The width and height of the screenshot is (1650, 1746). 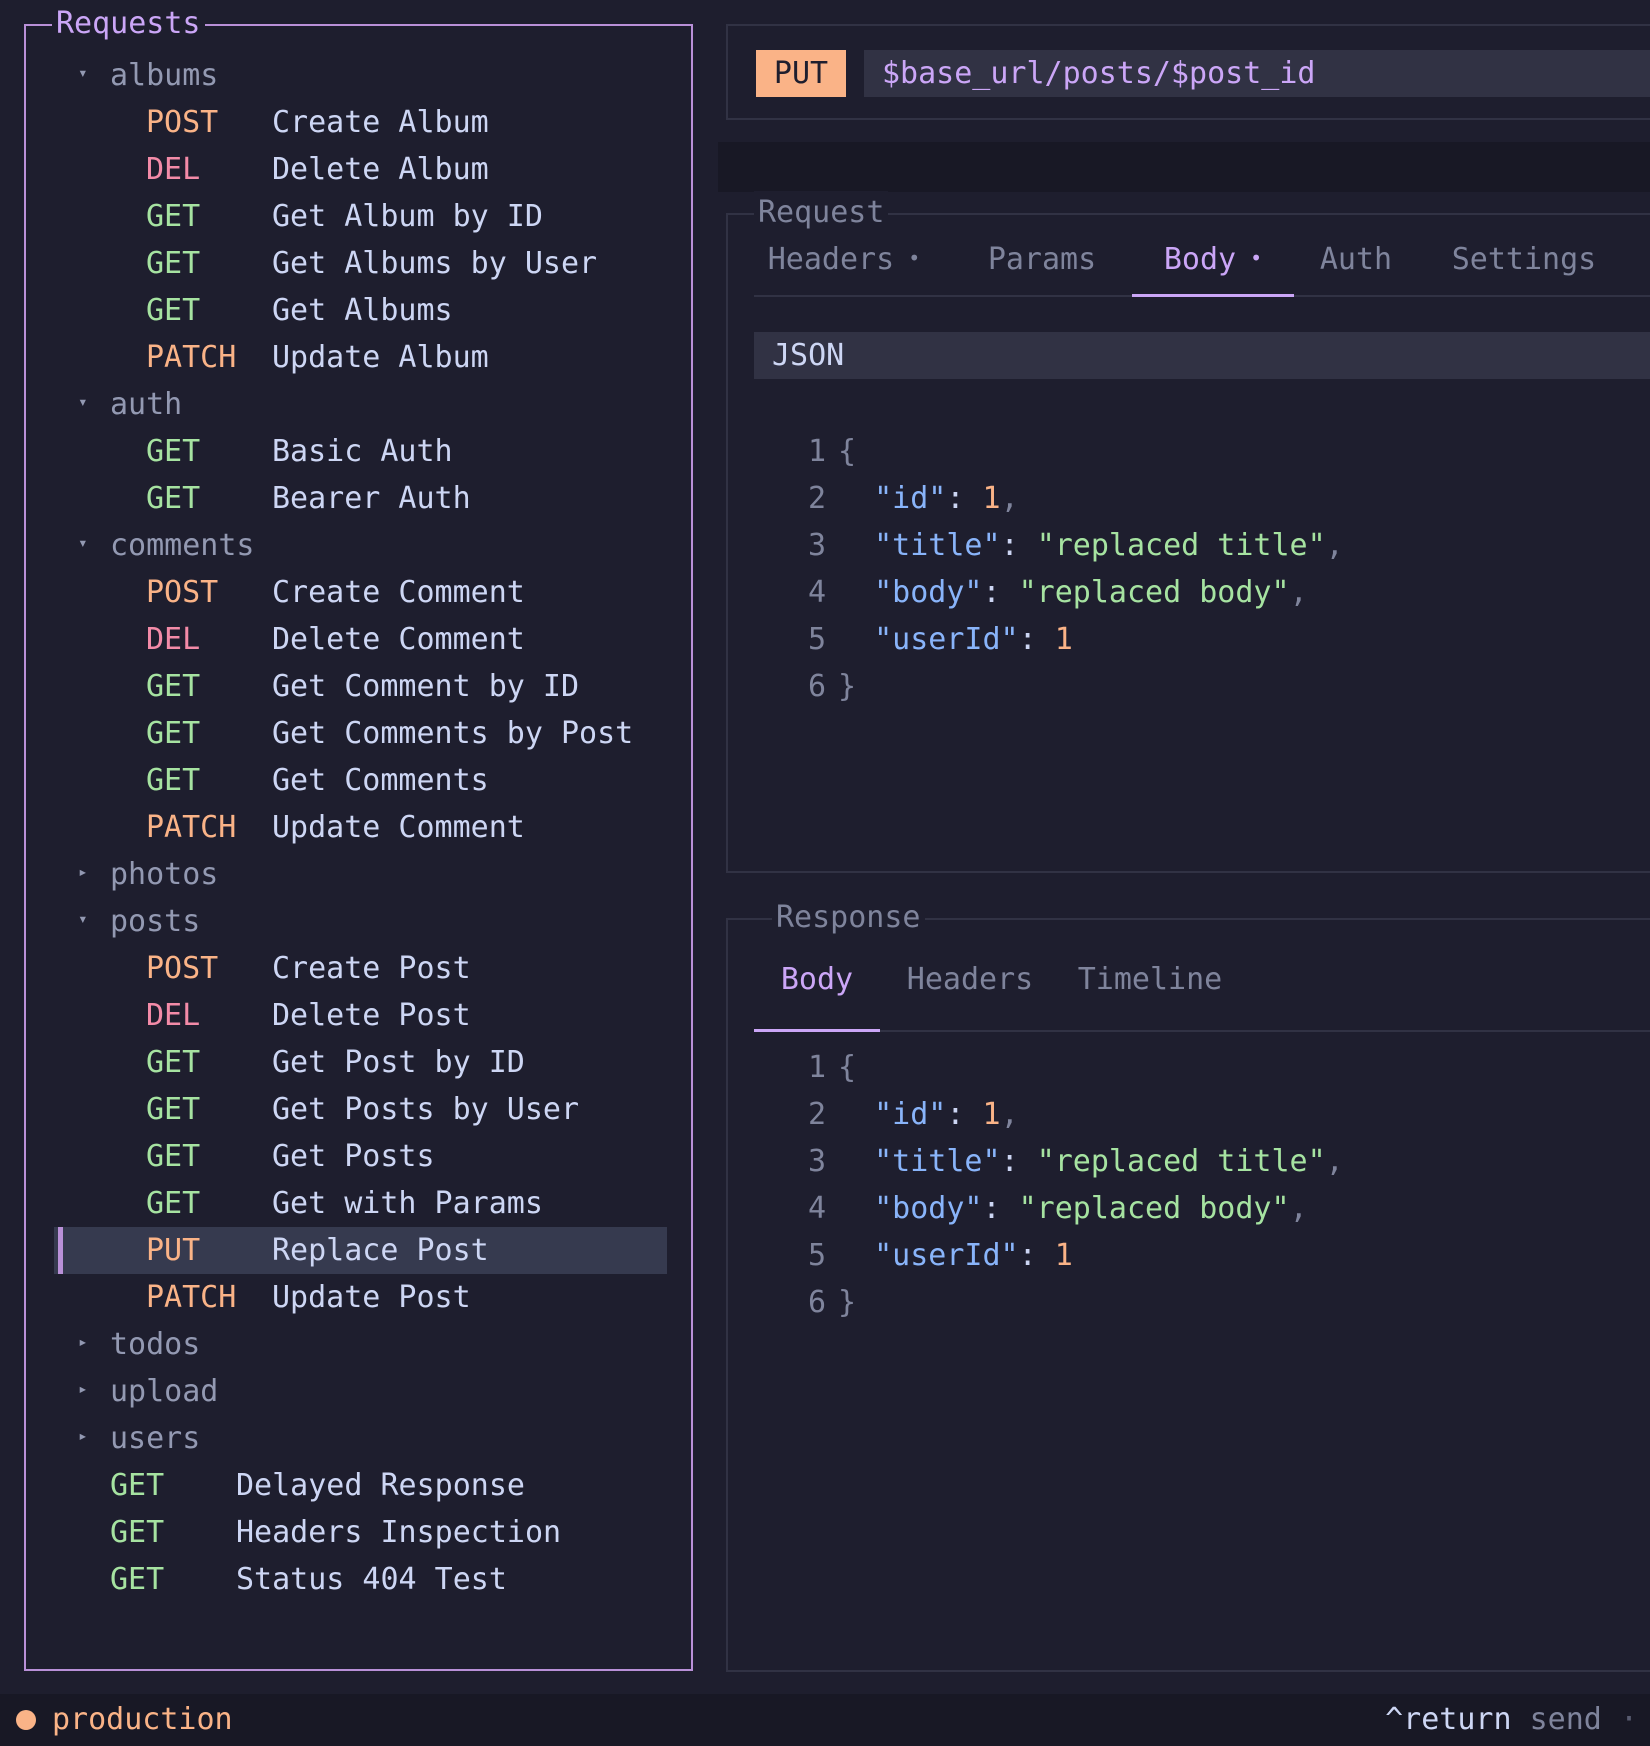 What do you see at coordinates (155, 921) in the screenshot?
I see `folder-label: posts` at bounding box center [155, 921].